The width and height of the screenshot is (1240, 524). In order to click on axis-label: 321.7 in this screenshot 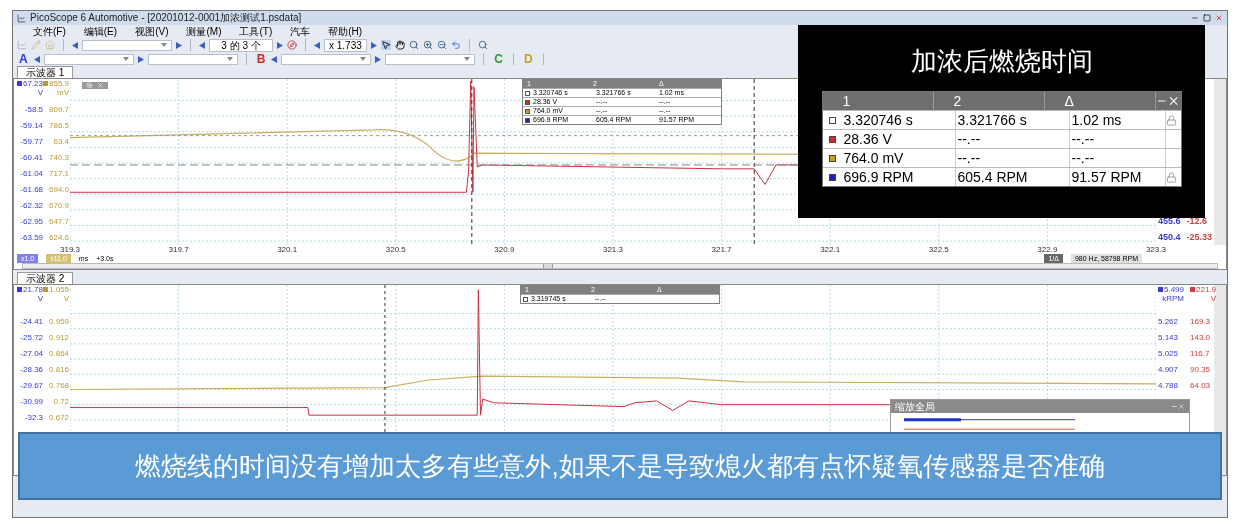, I will do `click(721, 249)`.